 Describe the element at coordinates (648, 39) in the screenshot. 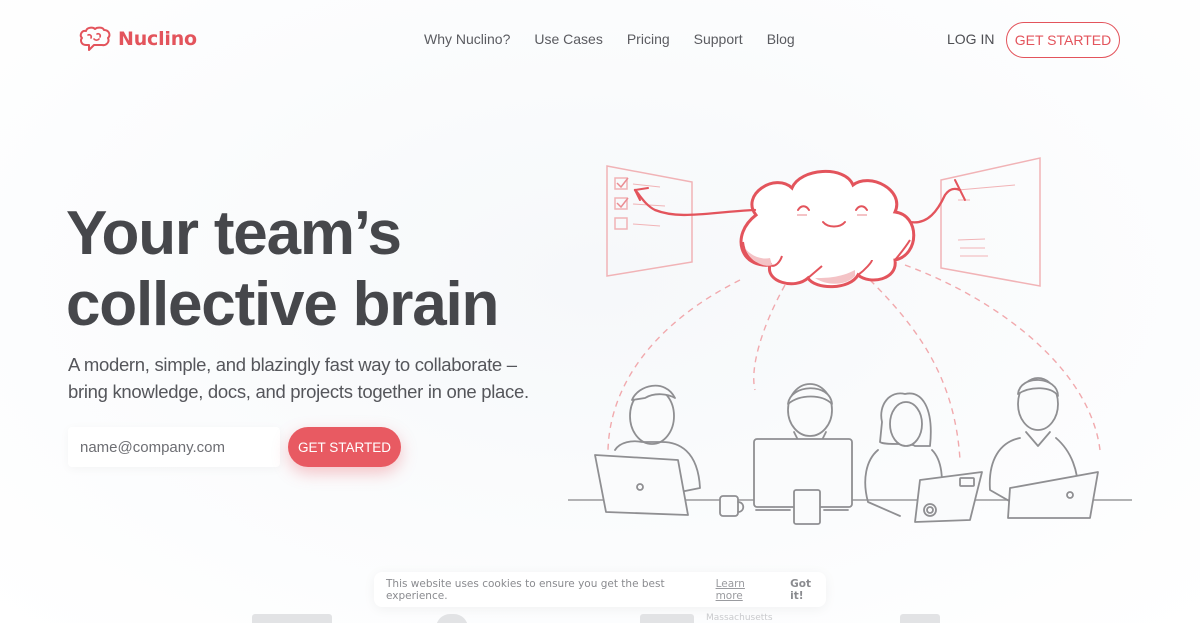

I see `nav-pricing: Pricing` at that location.